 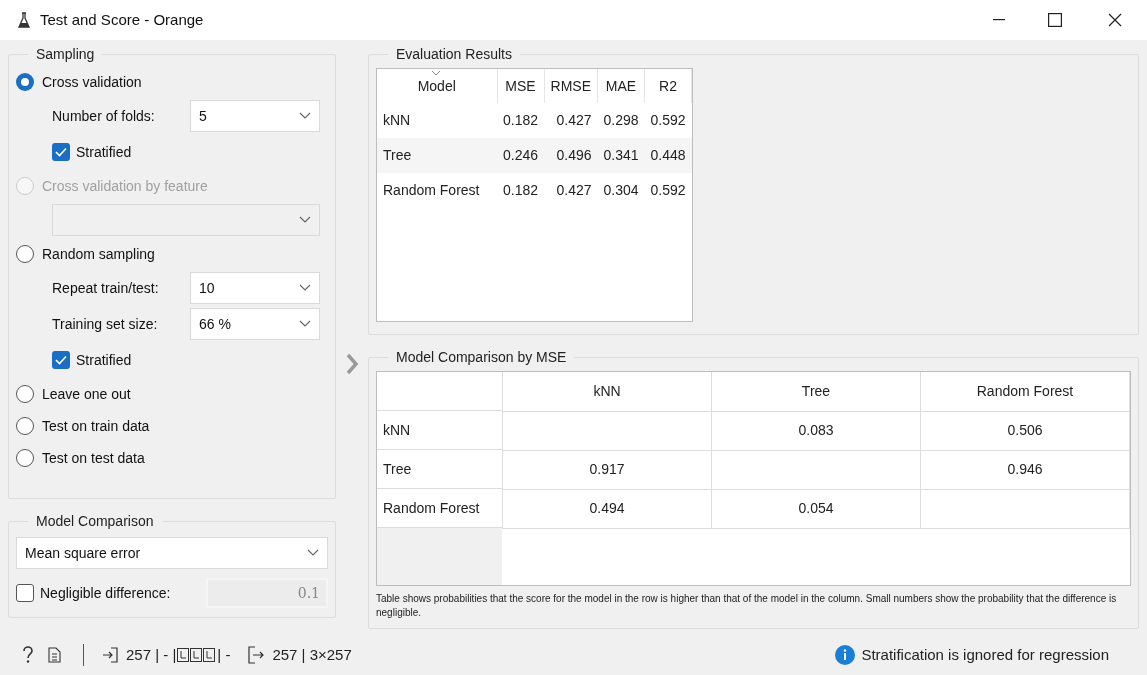 I want to click on info-icon, so click(x=845, y=655).